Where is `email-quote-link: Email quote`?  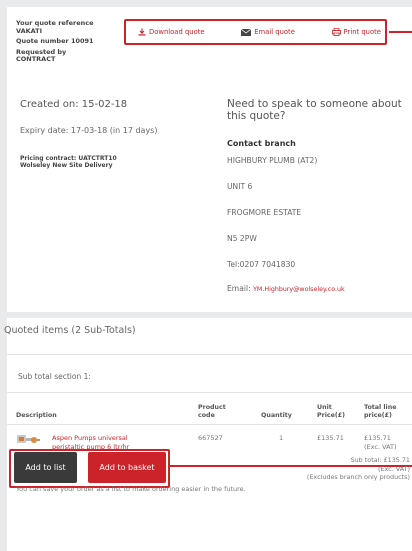 email-quote-link: Email quote is located at coordinates (268, 32).